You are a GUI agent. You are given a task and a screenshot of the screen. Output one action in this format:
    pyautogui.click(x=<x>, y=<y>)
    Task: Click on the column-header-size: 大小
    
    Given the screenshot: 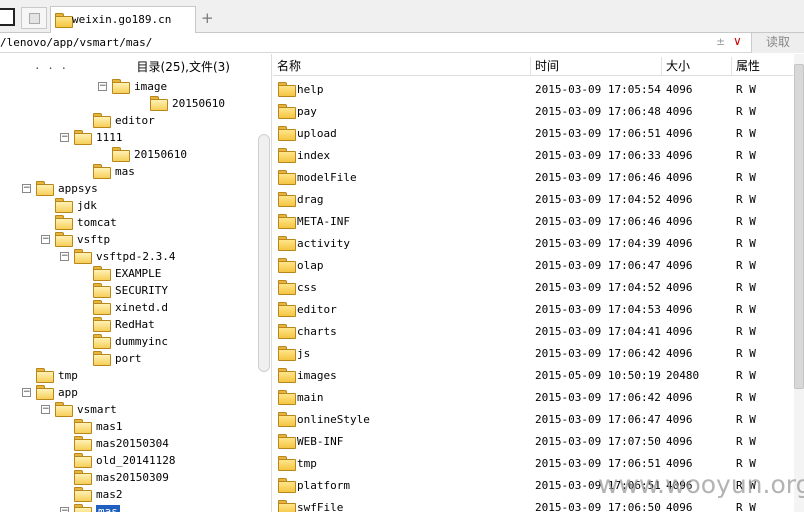 What is the action you would take?
    pyautogui.click(x=697, y=66)
    